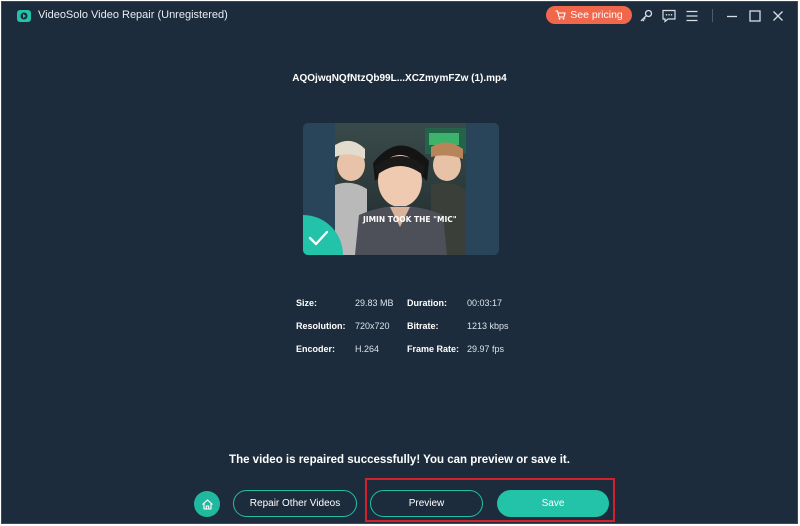  Describe the element at coordinates (409, 219) in the screenshot. I see `thumbnail-caption: JIMIN TOOK THE "MIC"` at that location.